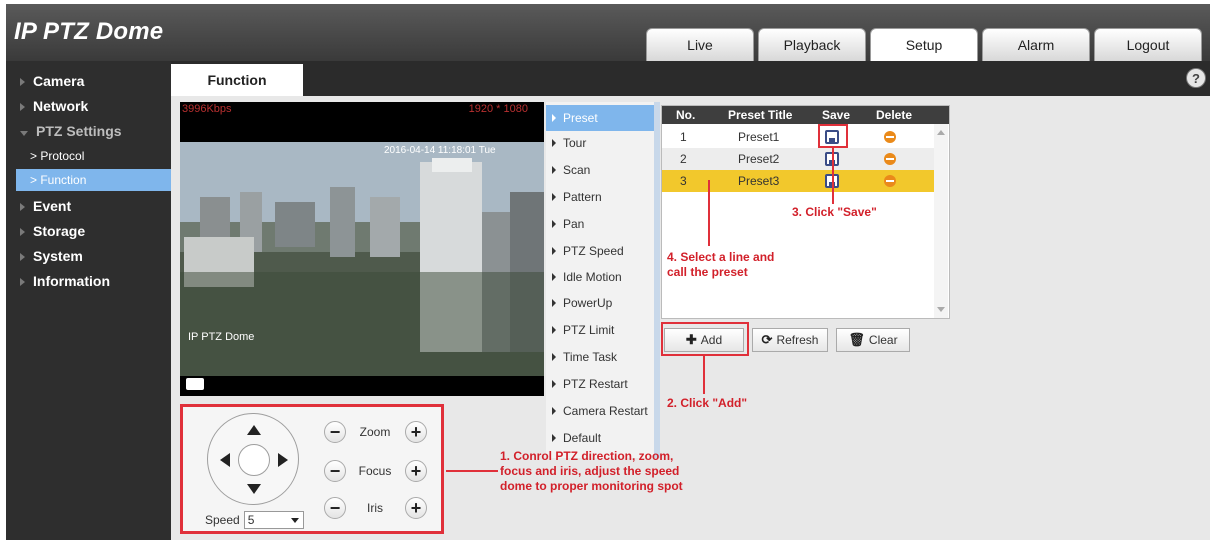 The height and width of the screenshot is (544, 1214). I want to click on zoom-out-button: −, so click(335, 432).